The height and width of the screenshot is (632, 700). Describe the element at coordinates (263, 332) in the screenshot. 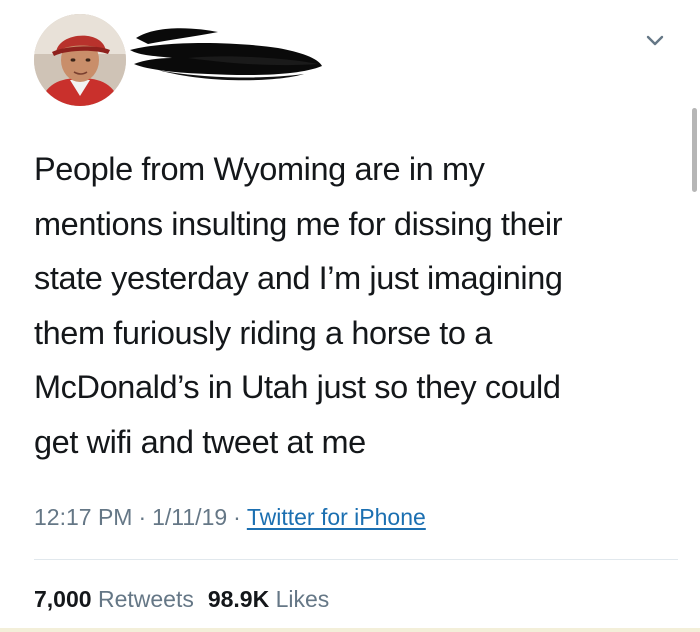

I see `tweet-text-line: them furiously riding a horse to a` at that location.